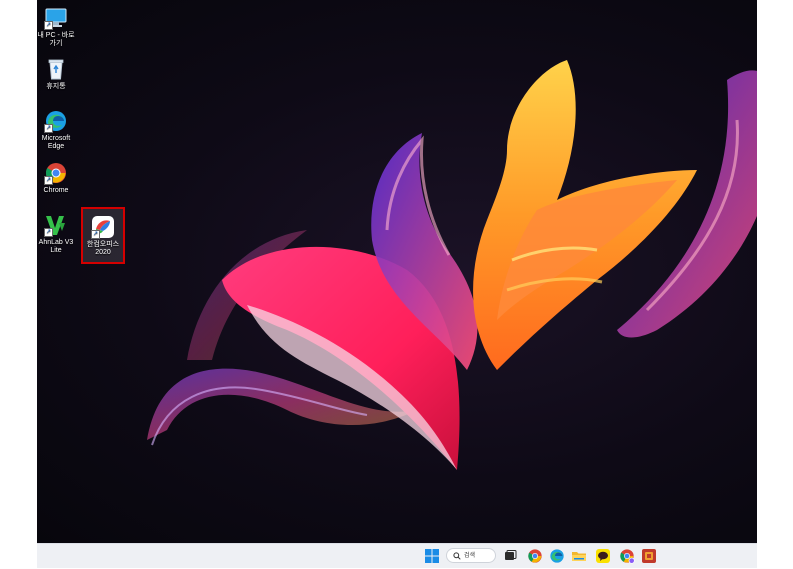 The width and height of the screenshot is (793, 569). What do you see at coordinates (557, 556) in the screenshot?
I see `edge-icon` at bounding box center [557, 556].